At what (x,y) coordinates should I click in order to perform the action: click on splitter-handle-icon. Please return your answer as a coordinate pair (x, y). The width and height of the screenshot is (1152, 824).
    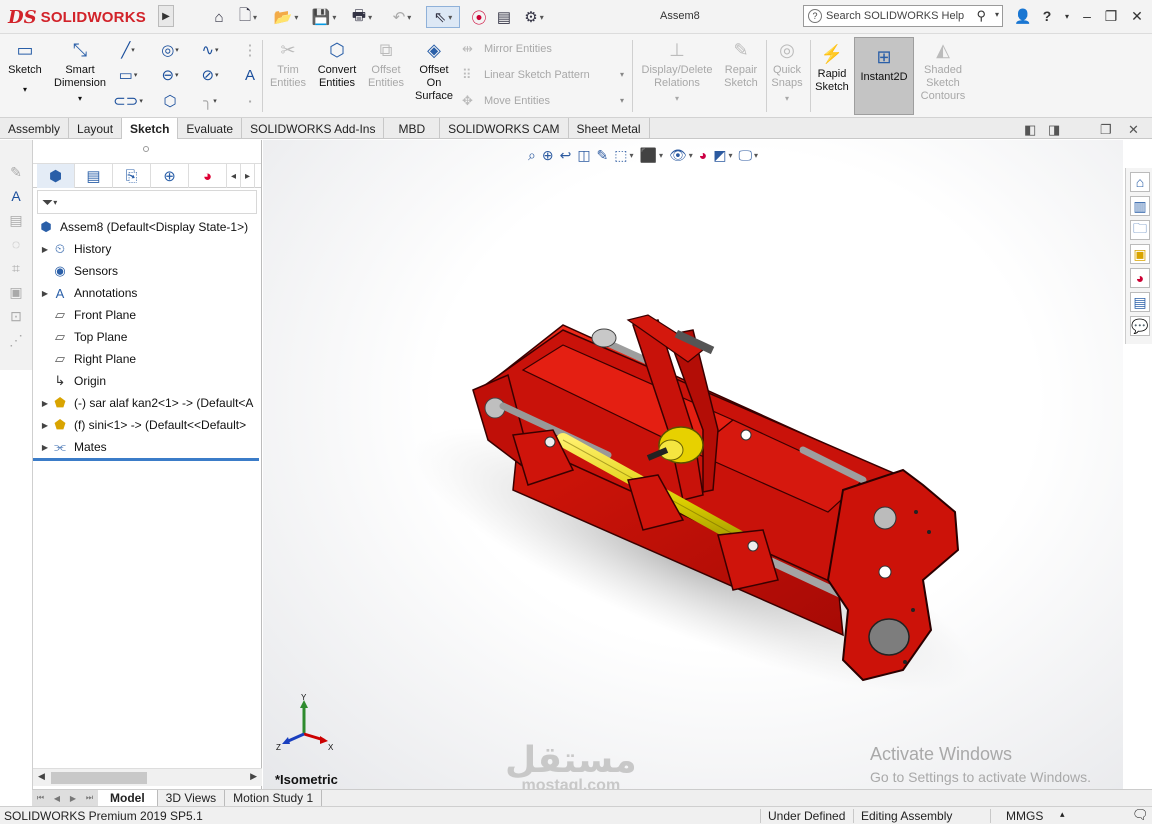
    Looking at the image, I should click on (146, 149).